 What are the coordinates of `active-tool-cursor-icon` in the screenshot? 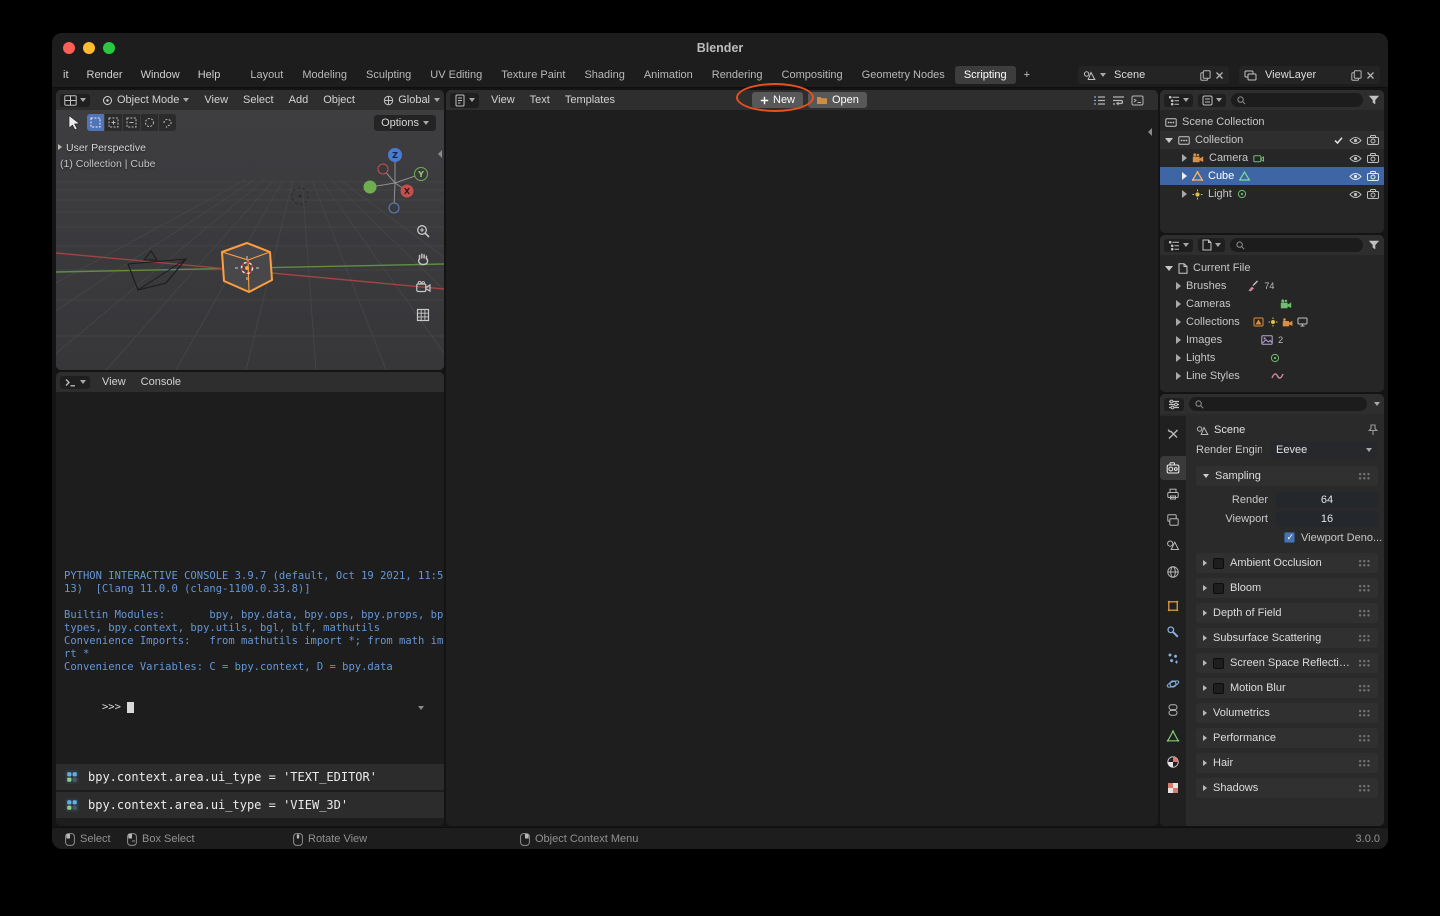 It's located at (74, 122).